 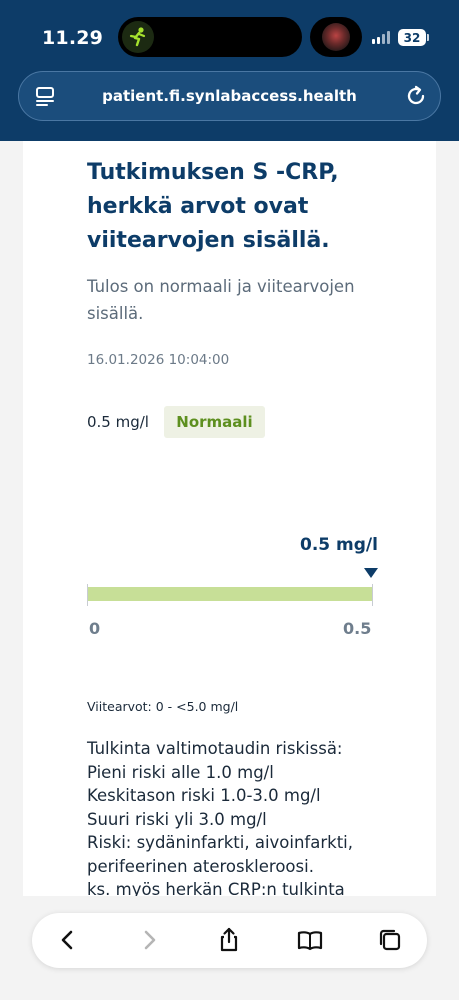 What do you see at coordinates (390, 940) in the screenshot?
I see `tabs-icon` at bounding box center [390, 940].